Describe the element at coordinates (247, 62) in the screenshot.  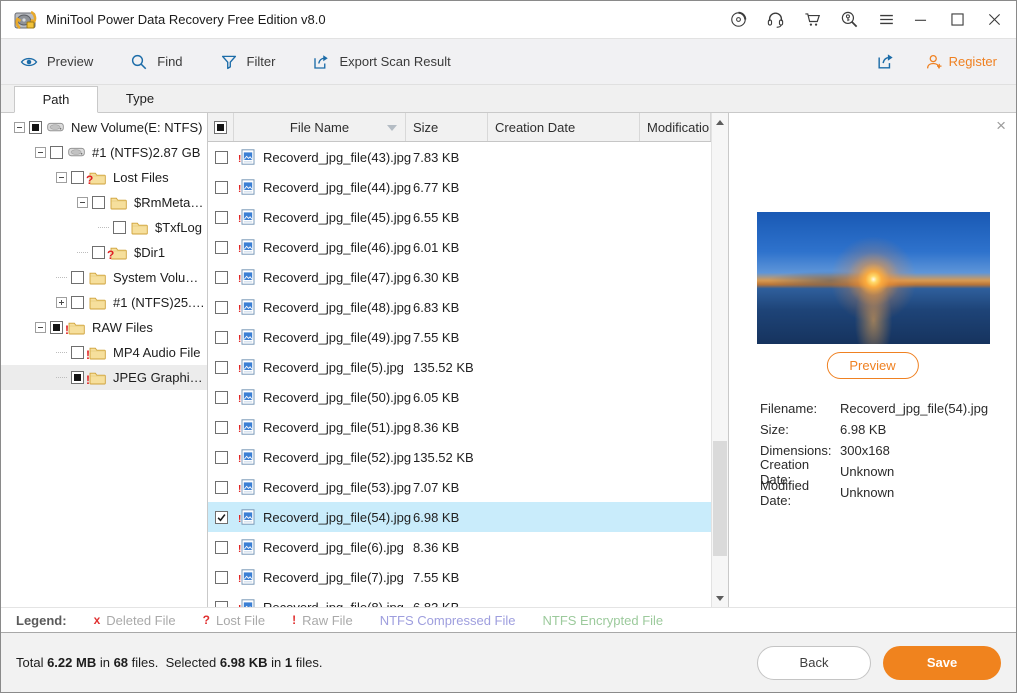
I see `filter-button: Filter` at that location.